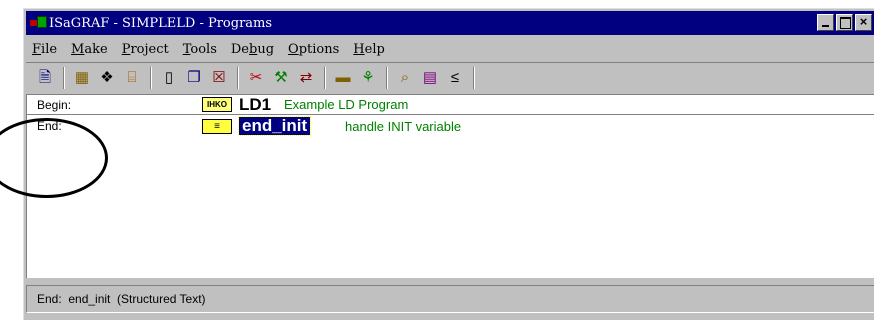  I want to click on toolbar: 🗎 ▦ ❖ ⌸ ▯ ❐ ☒ ✂ ⚒ ⇄ ▬ ⚘ ⌕ ▤ ≤, so click(450, 77).